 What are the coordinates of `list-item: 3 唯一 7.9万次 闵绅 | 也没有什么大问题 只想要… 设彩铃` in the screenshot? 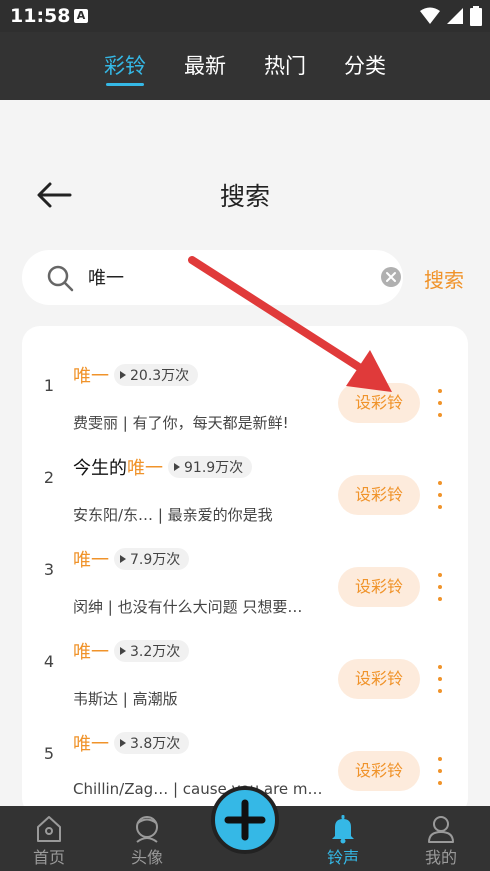 It's located at (245, 570).